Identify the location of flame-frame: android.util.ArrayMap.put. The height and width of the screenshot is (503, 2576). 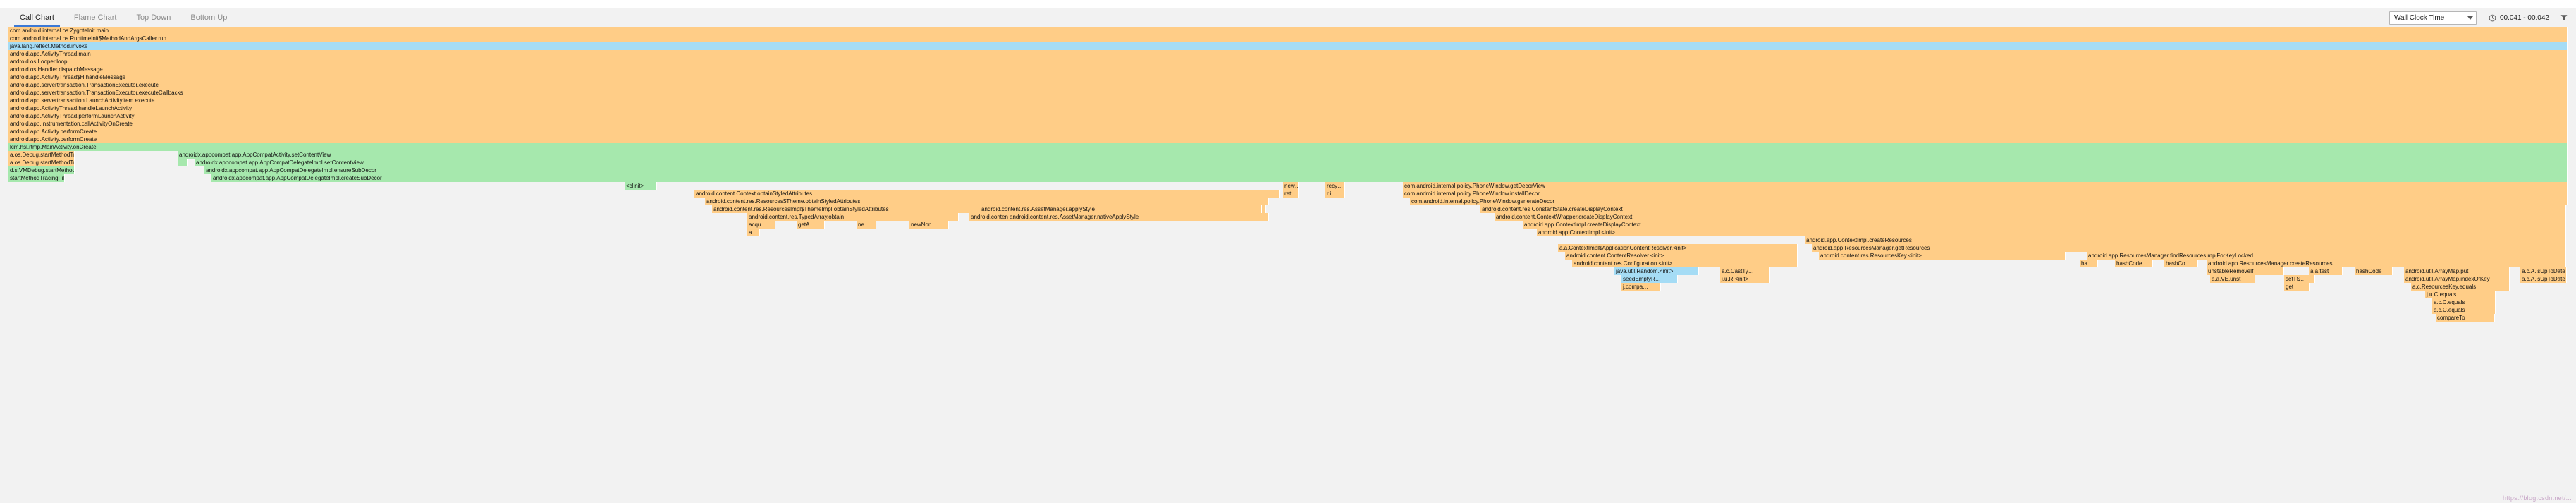
(2457, 271).